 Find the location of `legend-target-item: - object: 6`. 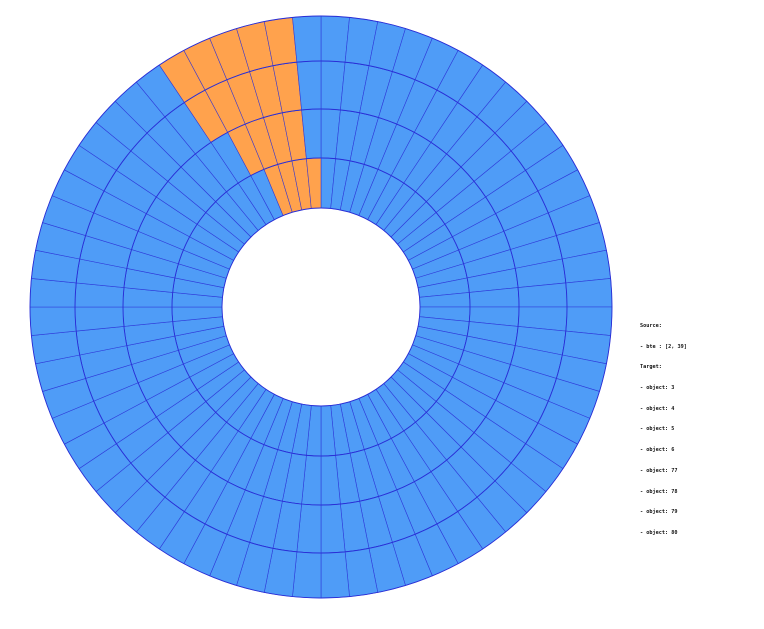

legend-target-item: - object: 6 is located at coordinates (657, 450).